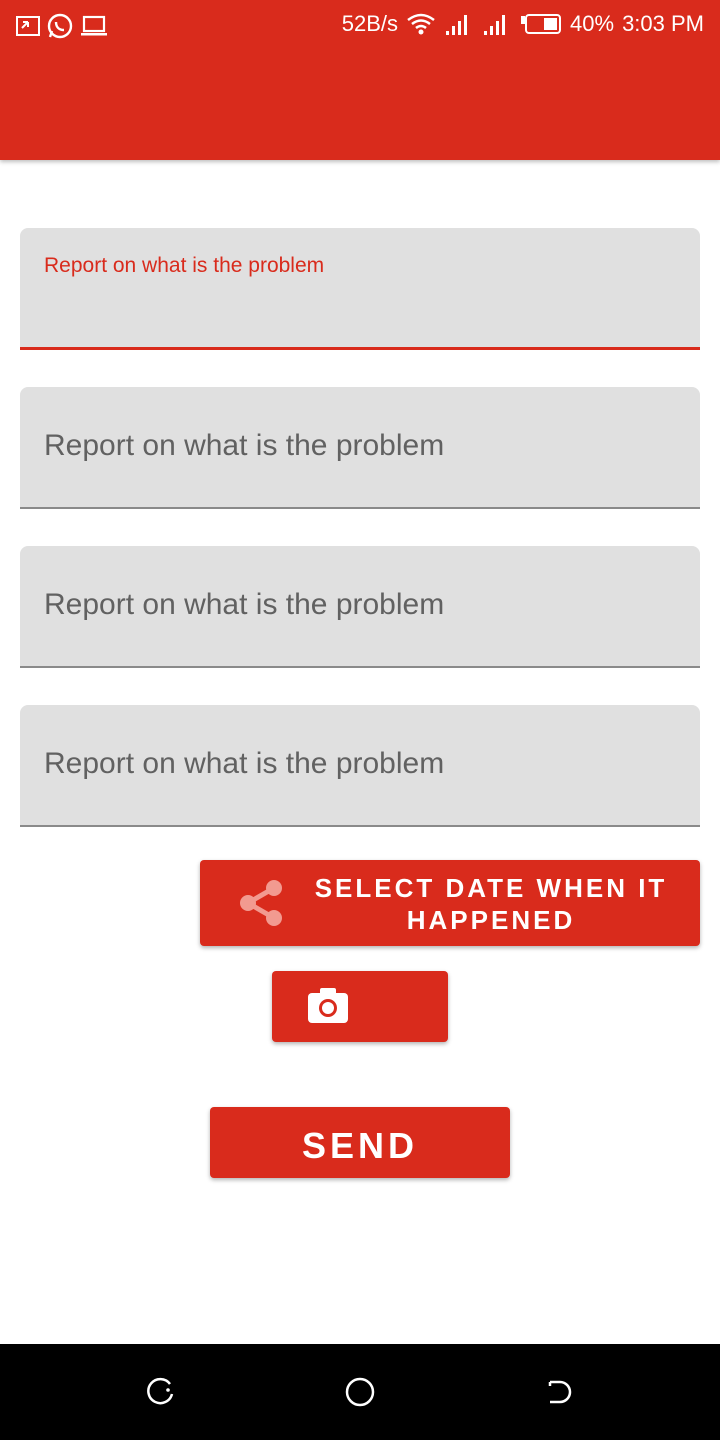 The width and height of the screenshot is (720, 1440). Describe the element at coordinates (28, 26) in the screenshot. I see `cast-icon` at that location.